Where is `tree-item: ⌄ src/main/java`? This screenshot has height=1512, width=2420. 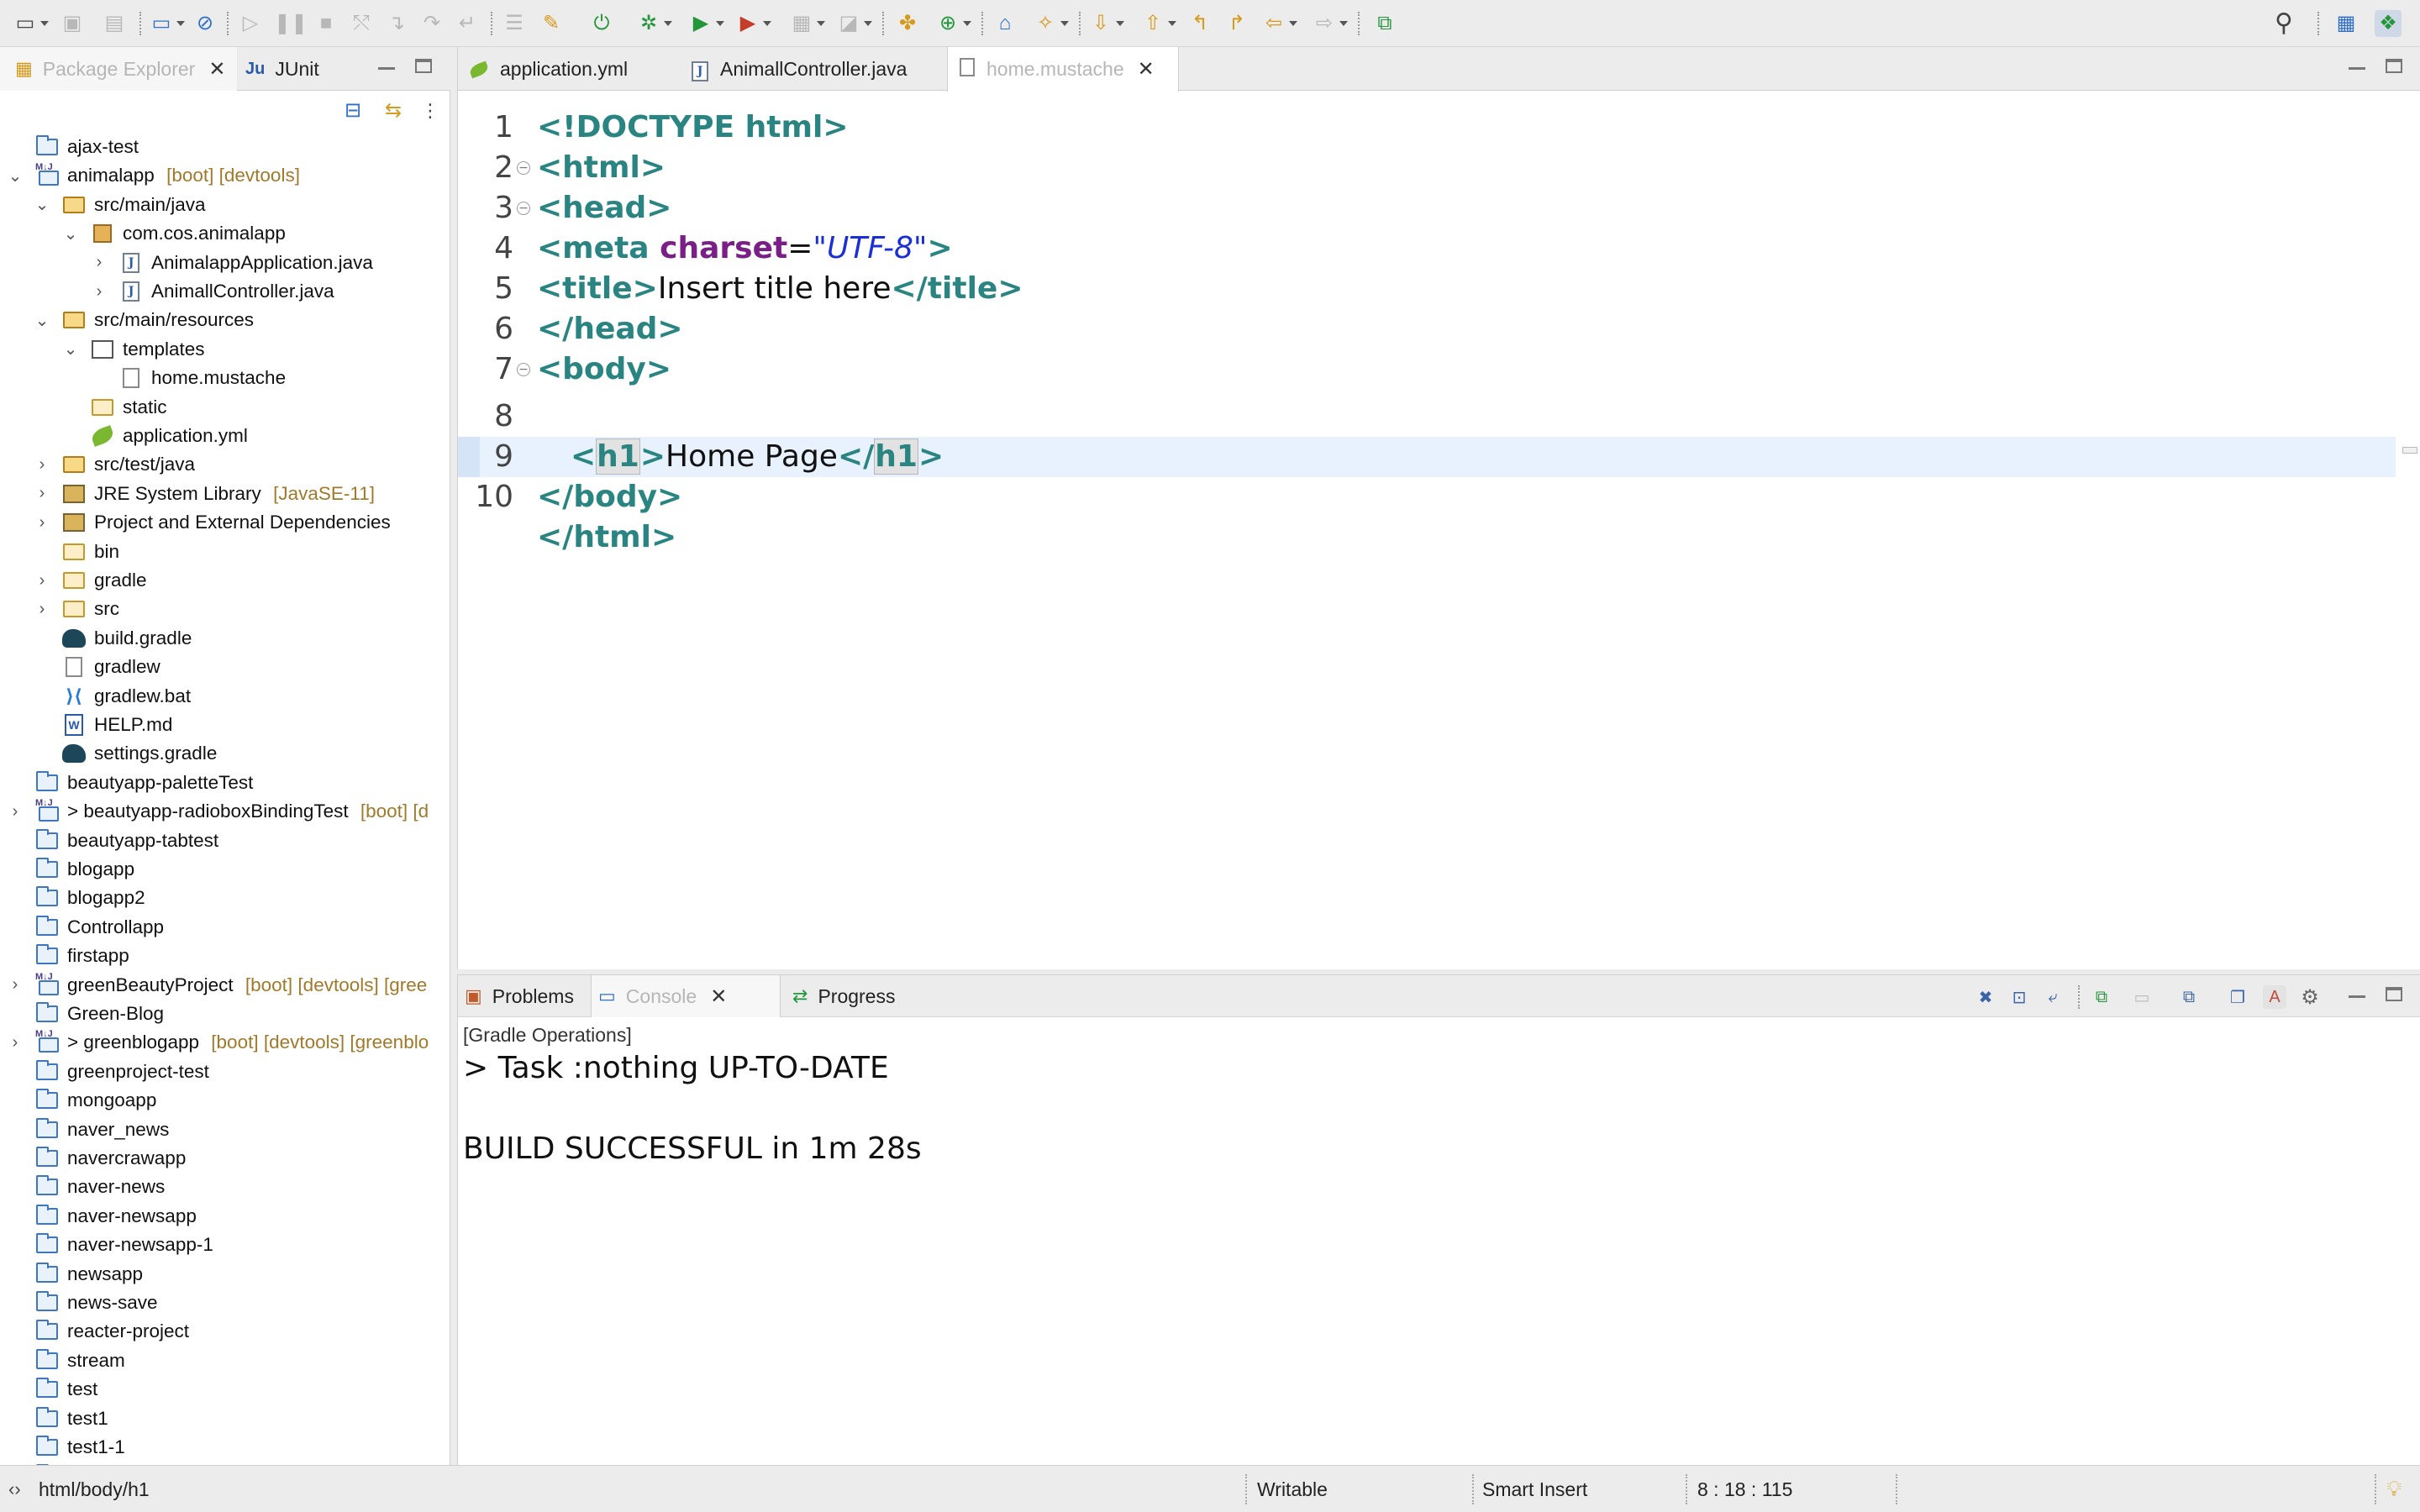
tree-item: ⌄ src/main/java is located at coordinates (225, 205).